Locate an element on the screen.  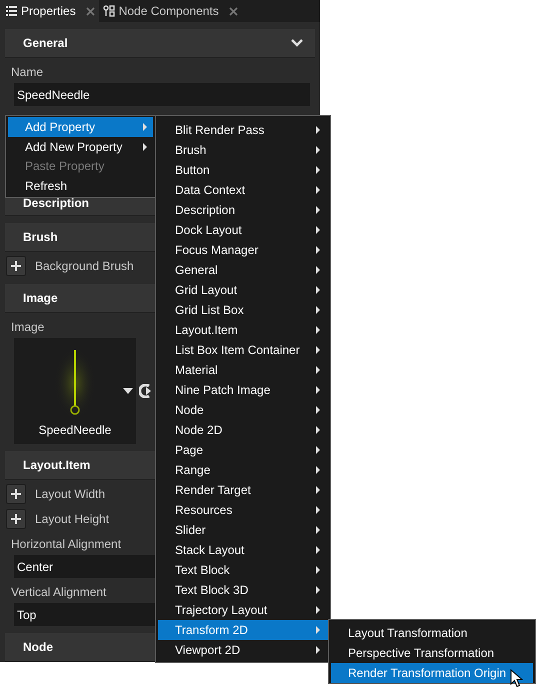
field-label: Vertical Alignment is located at coordinates (58, 592).